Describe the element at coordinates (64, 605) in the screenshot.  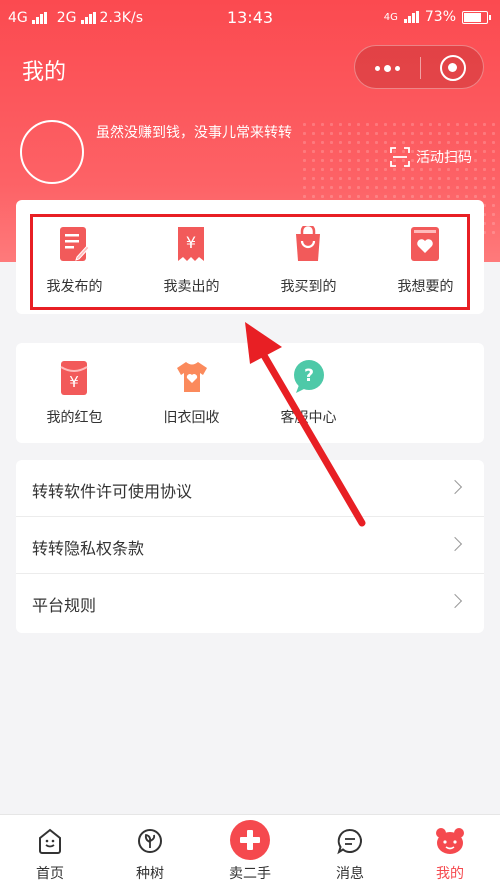
I see `platform-rules-label: 平台规则` at that location.